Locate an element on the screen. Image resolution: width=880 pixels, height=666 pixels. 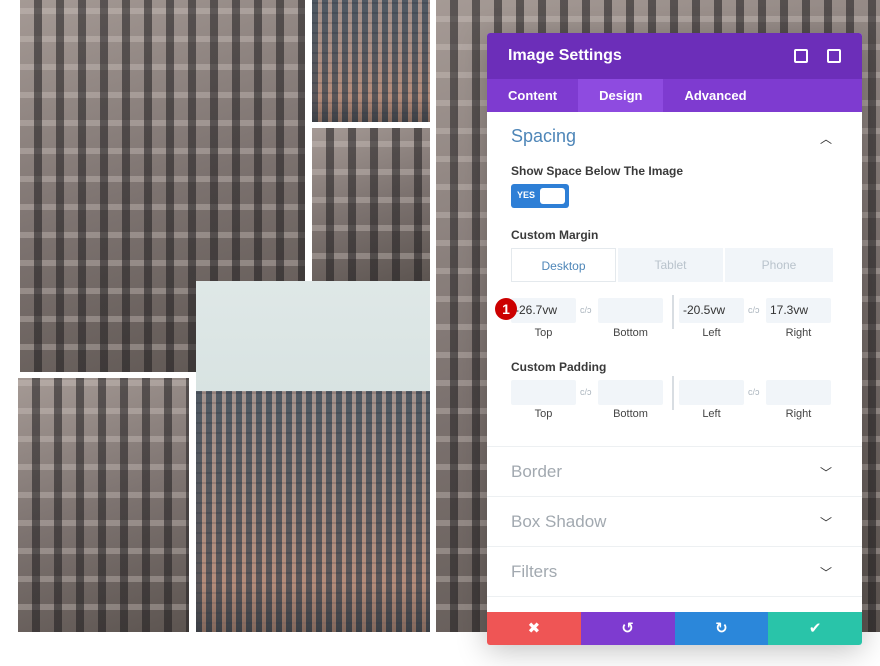
redo-button: ↻ is located at coordinates (721, 628).